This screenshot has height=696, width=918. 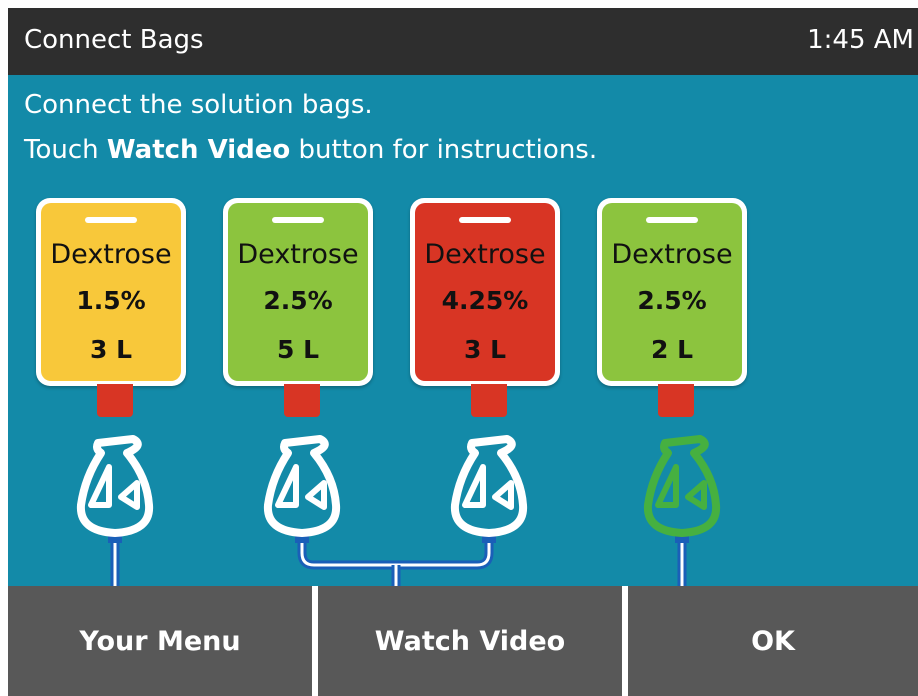 I want to click on bag-label-panel: Dextrose 2.5% 5 L, so click(x=298, y=292).